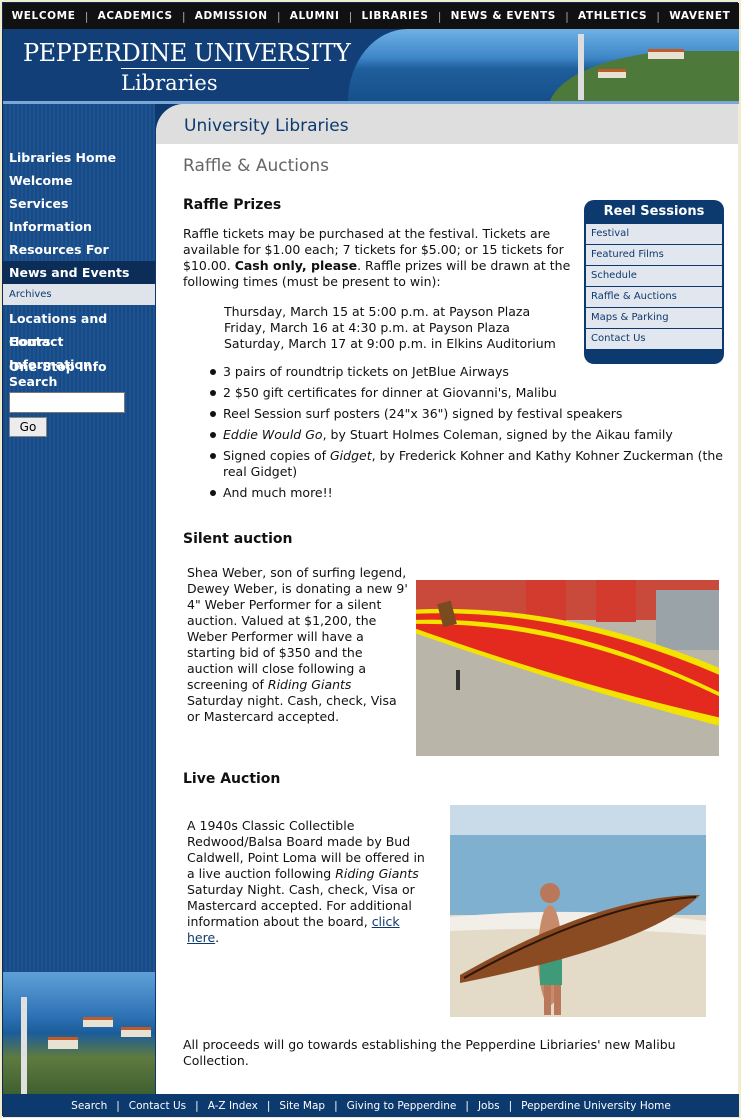 The width and height of the screenshot is (741, 1118). I want to click on topnav-academics: ACADEMICS, so click(135, 16).